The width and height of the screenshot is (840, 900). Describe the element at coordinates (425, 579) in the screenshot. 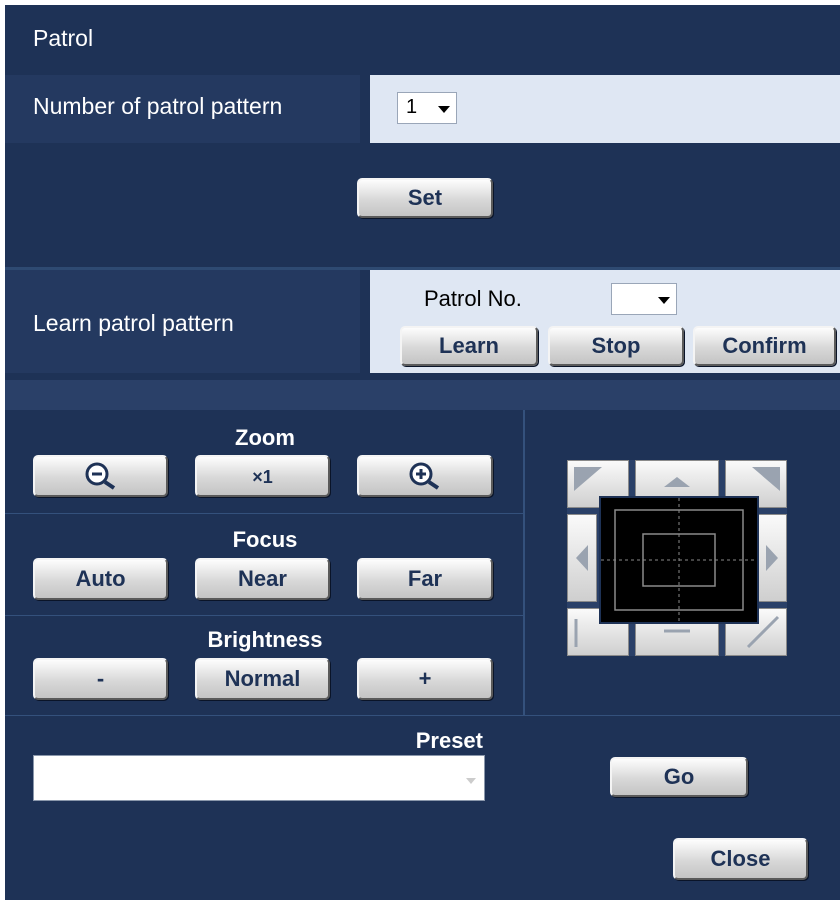

I see `focus-far-button: Far` at that location.